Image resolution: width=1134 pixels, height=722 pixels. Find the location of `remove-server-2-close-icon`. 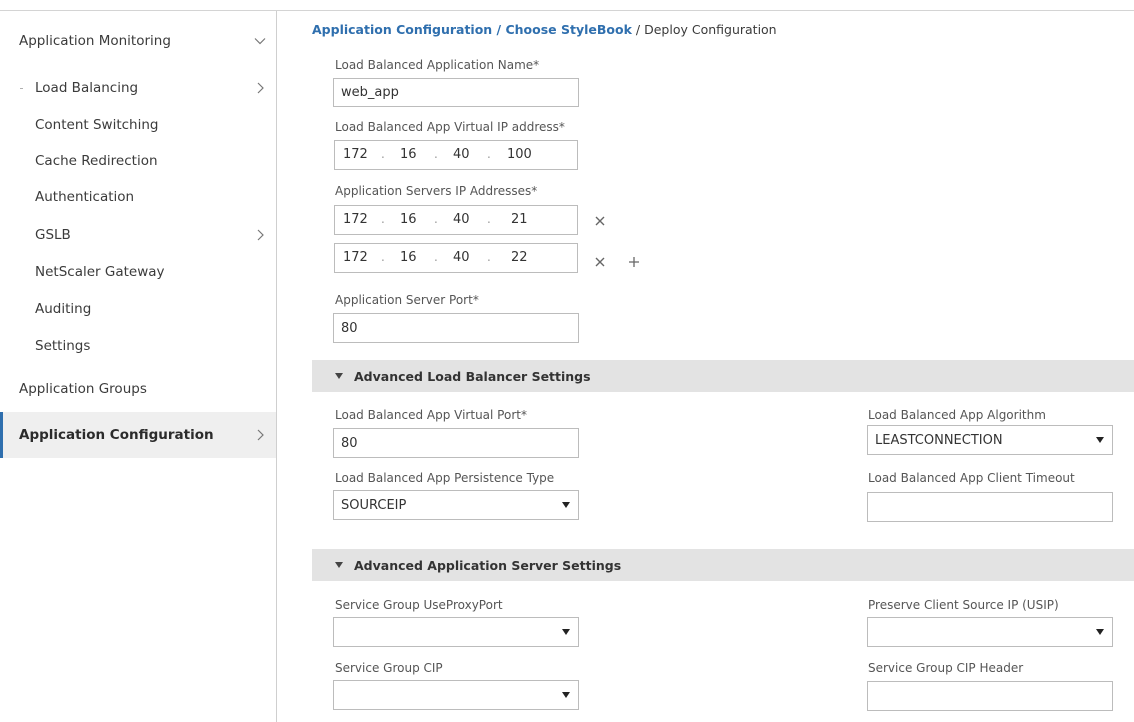

remove-server-2-close-icon is located at coordinates (600, 262).